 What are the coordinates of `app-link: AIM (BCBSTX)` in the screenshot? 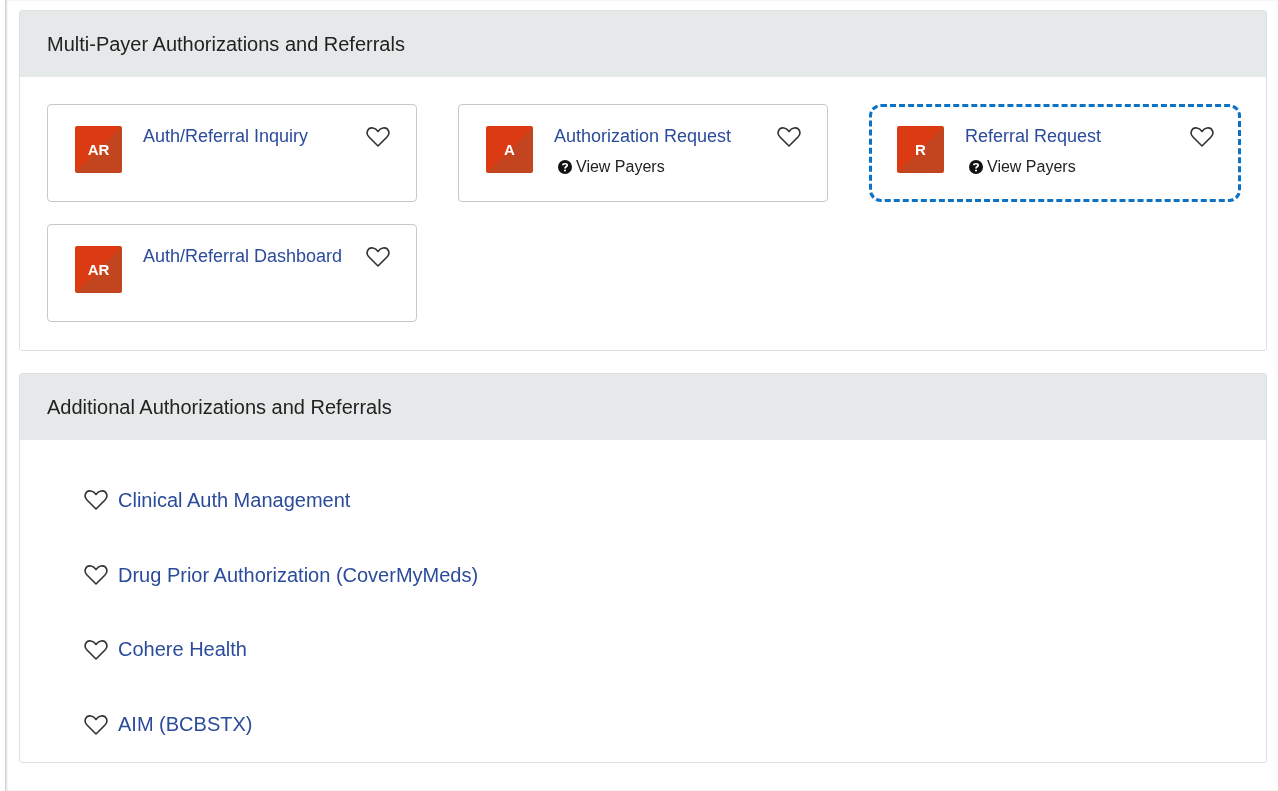 It's located at (185, 725).